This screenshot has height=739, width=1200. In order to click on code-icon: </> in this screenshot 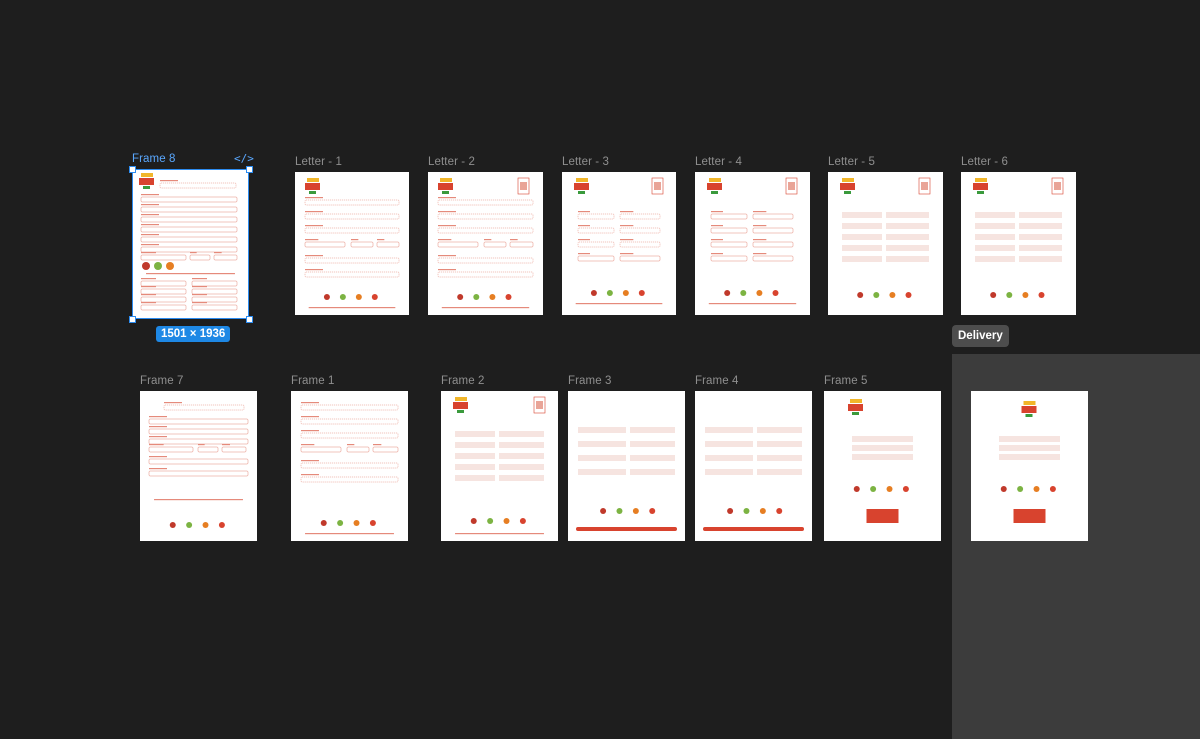, I will do `click(244, 158)`.